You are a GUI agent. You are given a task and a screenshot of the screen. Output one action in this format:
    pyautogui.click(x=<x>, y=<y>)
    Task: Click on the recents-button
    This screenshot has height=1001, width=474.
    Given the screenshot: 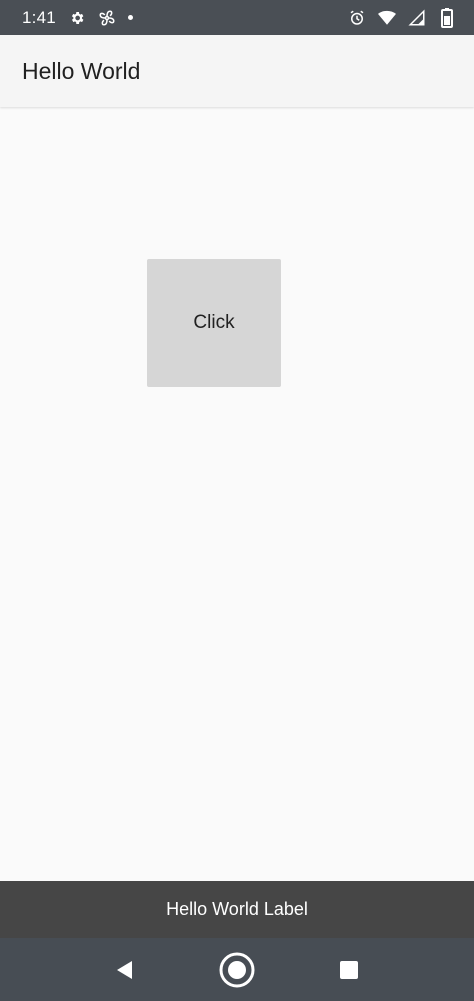 What is the action you would take?
    pyautogui.click(x=349, y=969)
    